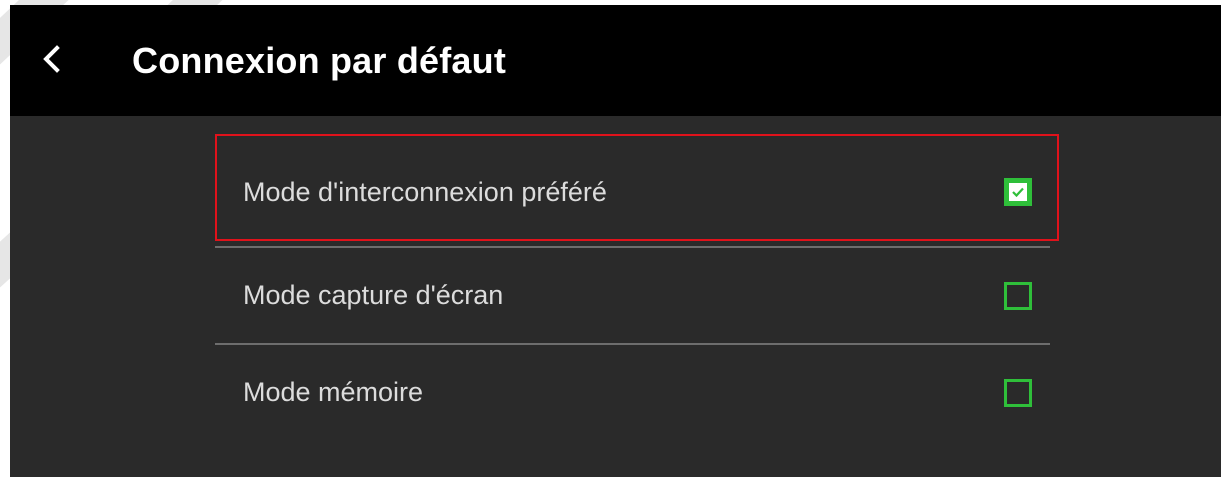 This screenshot has width=1221, height=482. I want to click on option-label: Mode d'interconnexion préféré, so click(425, 191).